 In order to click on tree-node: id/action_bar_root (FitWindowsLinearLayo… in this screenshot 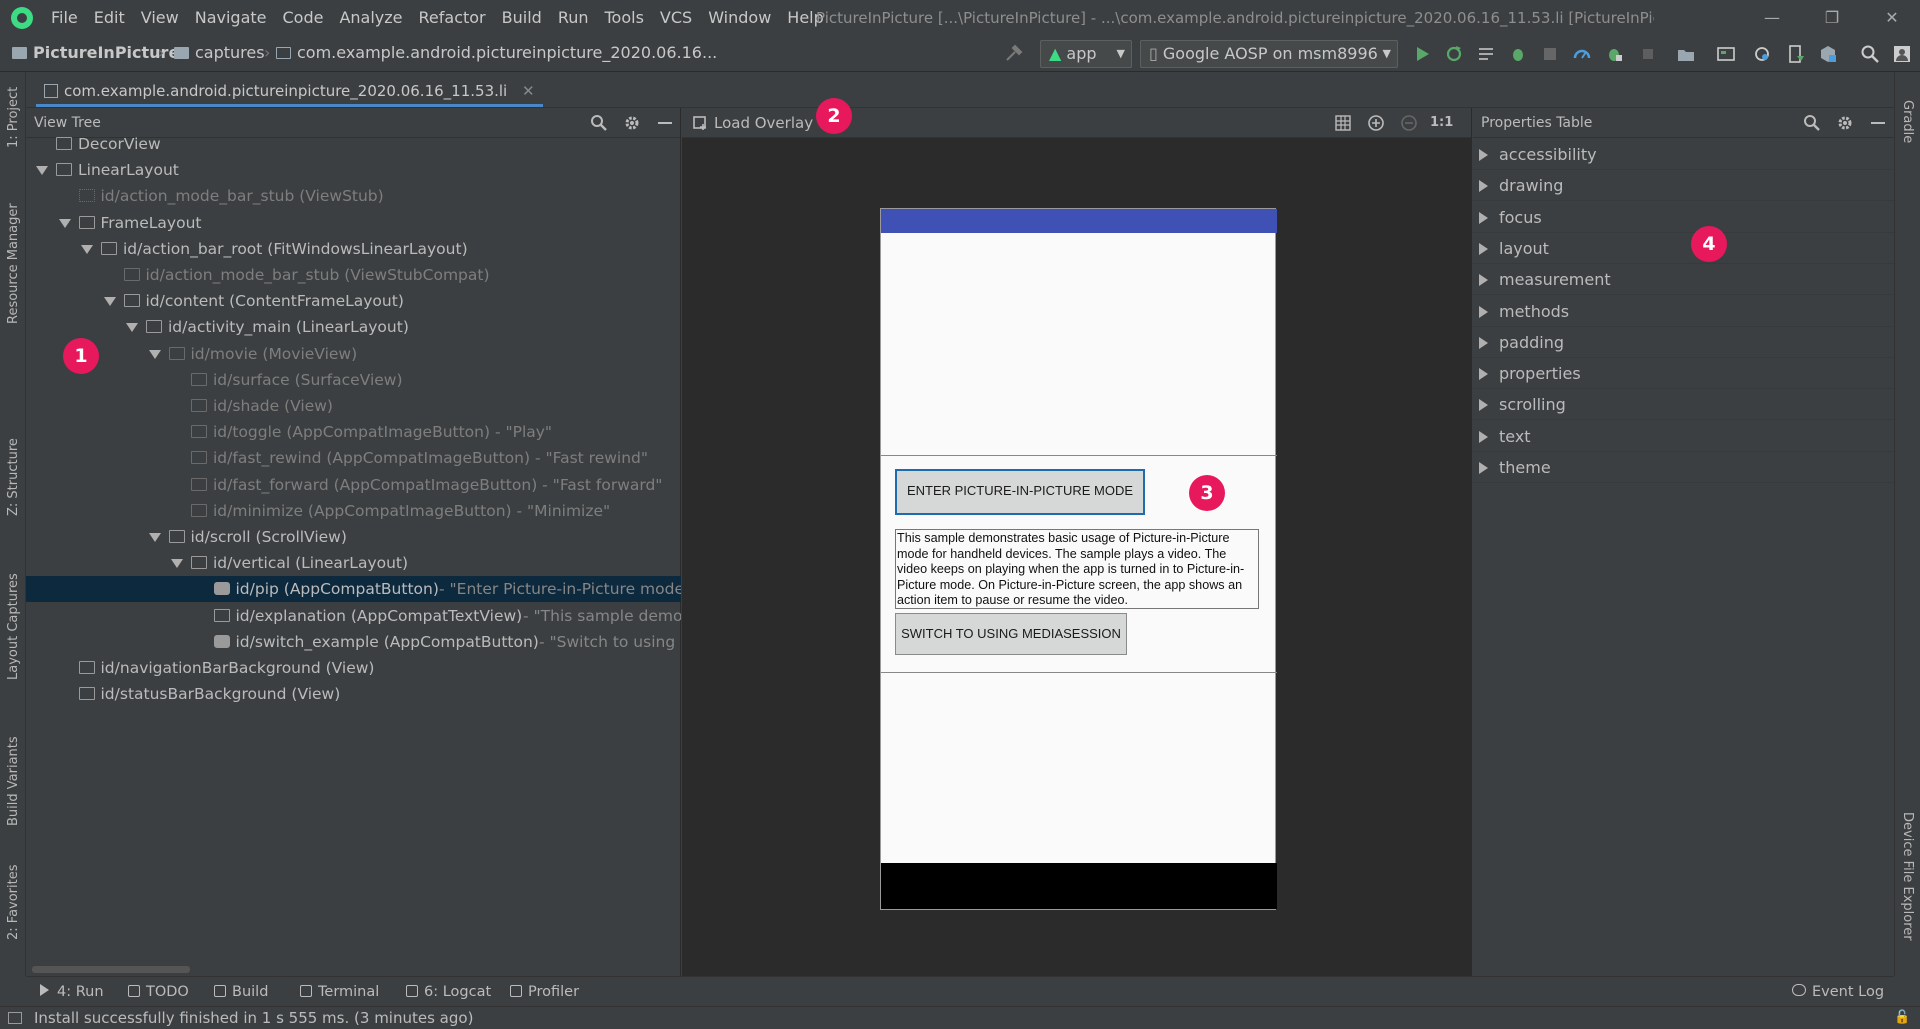, I will do `click(353, 249)`.